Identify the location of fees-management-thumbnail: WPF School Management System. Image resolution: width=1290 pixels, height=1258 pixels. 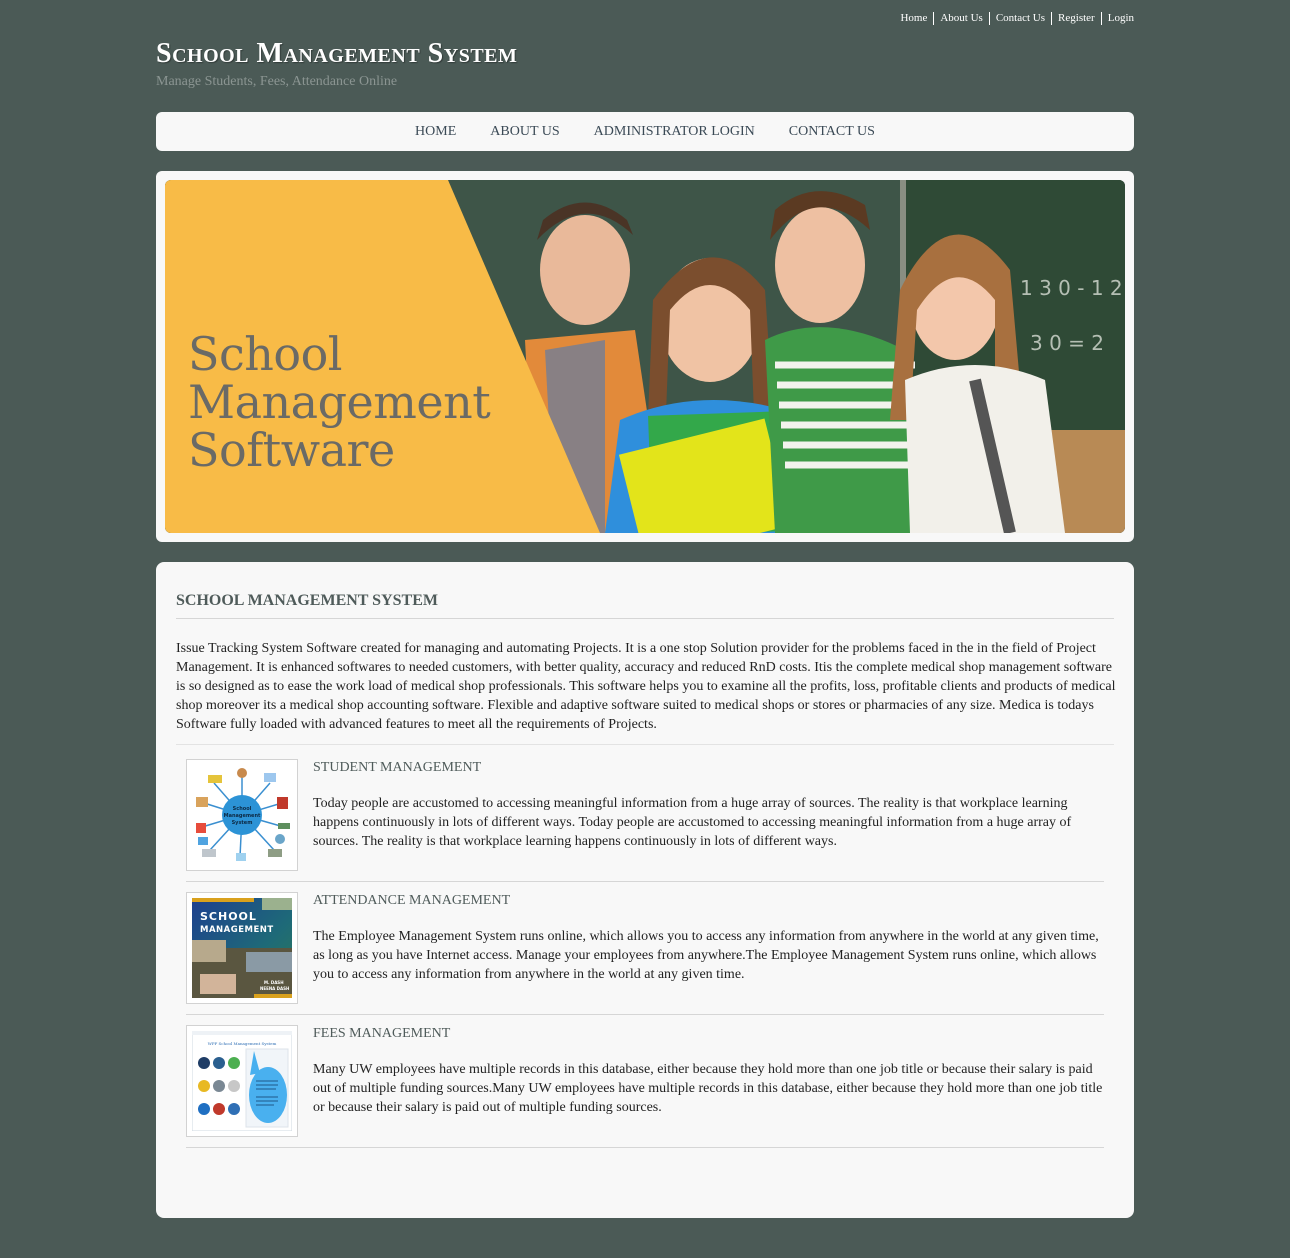
(242, 1081).